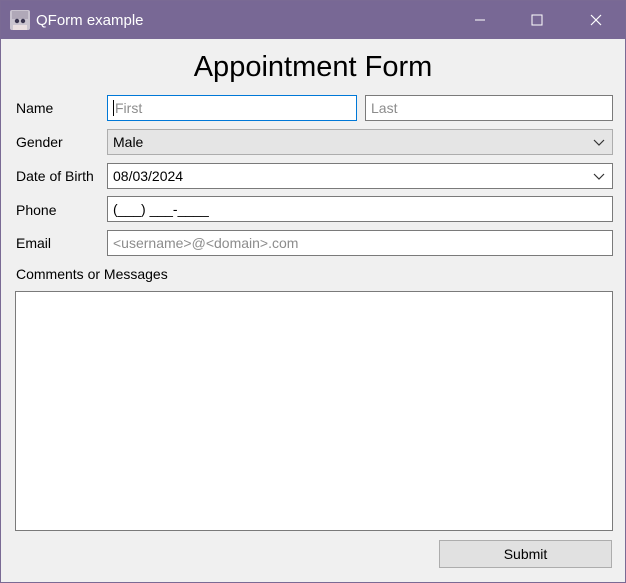 This screenshot has width=626, height=583. Describe the element at coordinates (313, 67) in the screenshot. I see `form-heading: Appointment Form` at that location.